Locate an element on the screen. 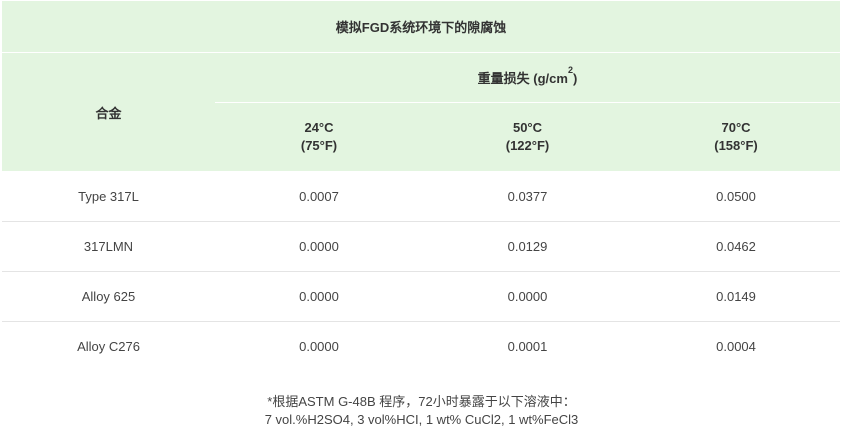 The height and width of the screenshot is (436, 843). table-title-row: 模拟FGD系统环境下的隙腐蚀 is located at coordinates (421, 27).